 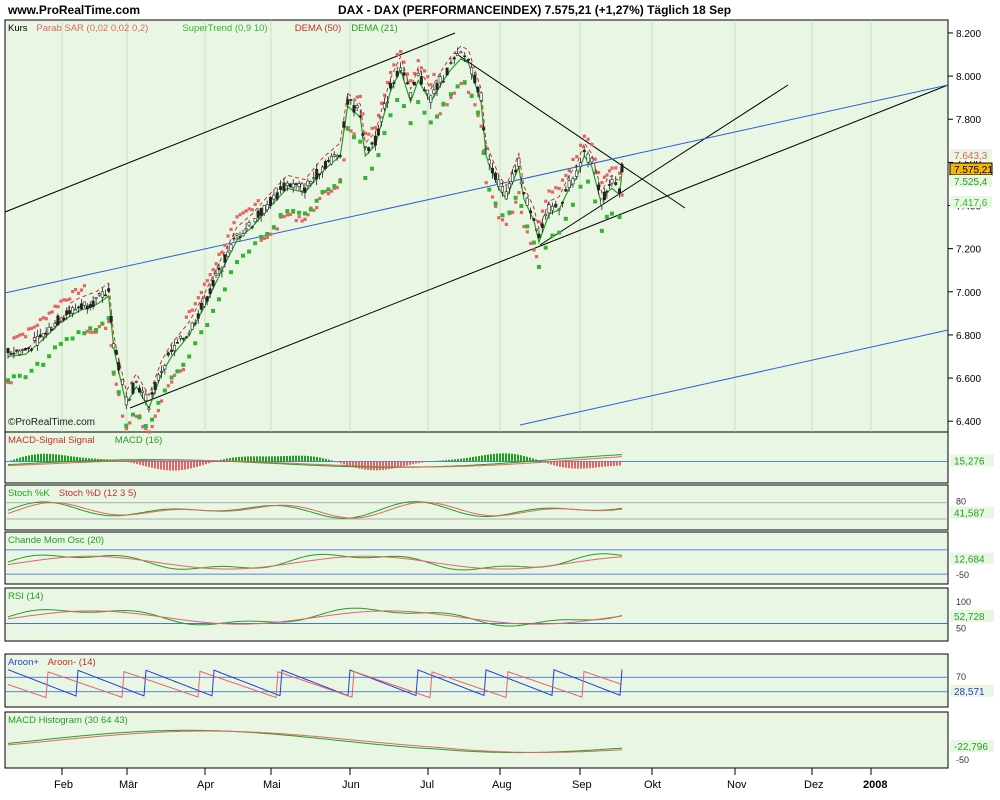 I want to click on y-tick-label: 6.600, so click(x=968, y=379).